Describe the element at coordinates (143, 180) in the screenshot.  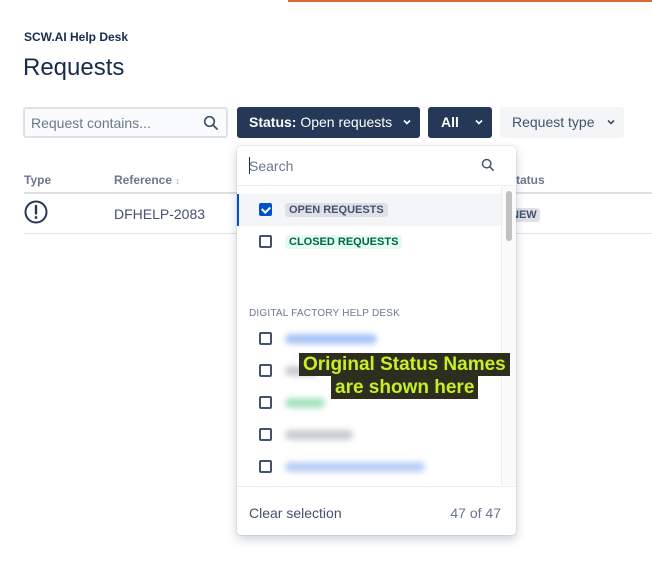
I see `column-header-reference-label: Reference` at that location.